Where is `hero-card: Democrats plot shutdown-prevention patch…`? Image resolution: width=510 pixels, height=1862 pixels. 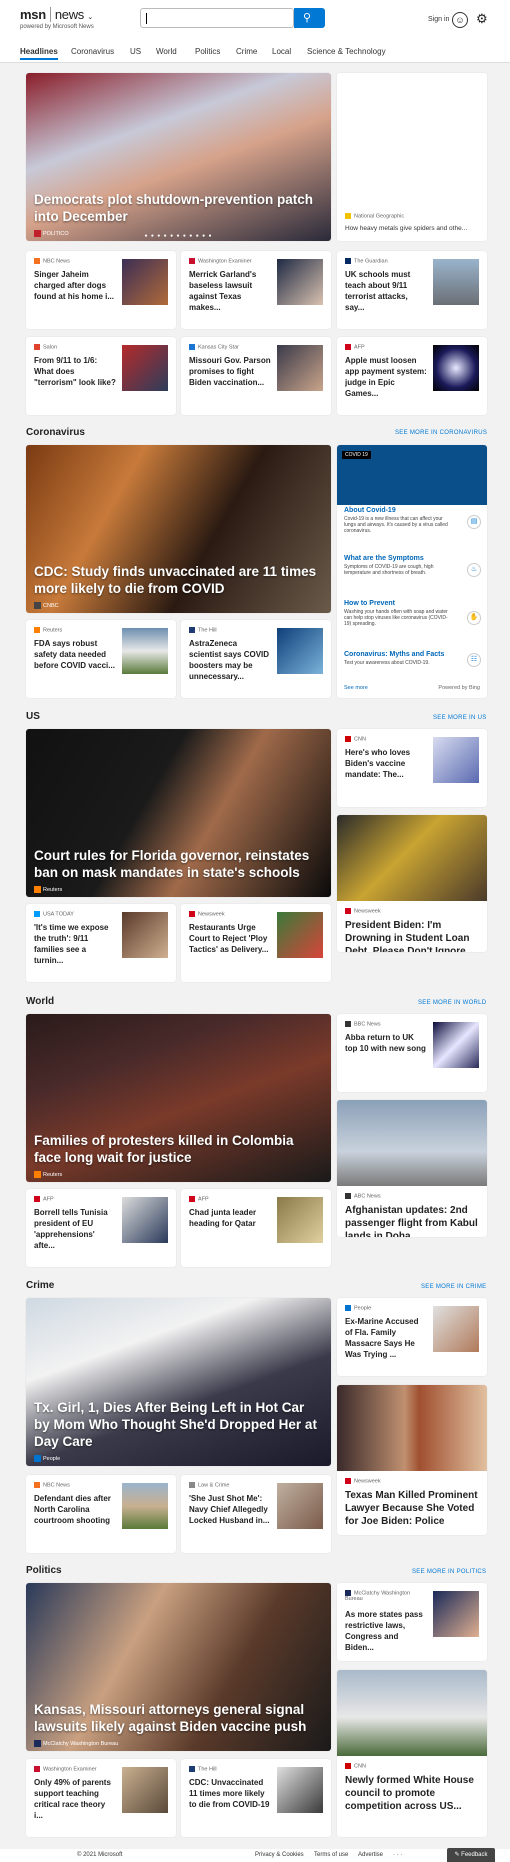
hero-card: Democrats plot shutdown-prevention patch… is located at coordinates (178, 157).